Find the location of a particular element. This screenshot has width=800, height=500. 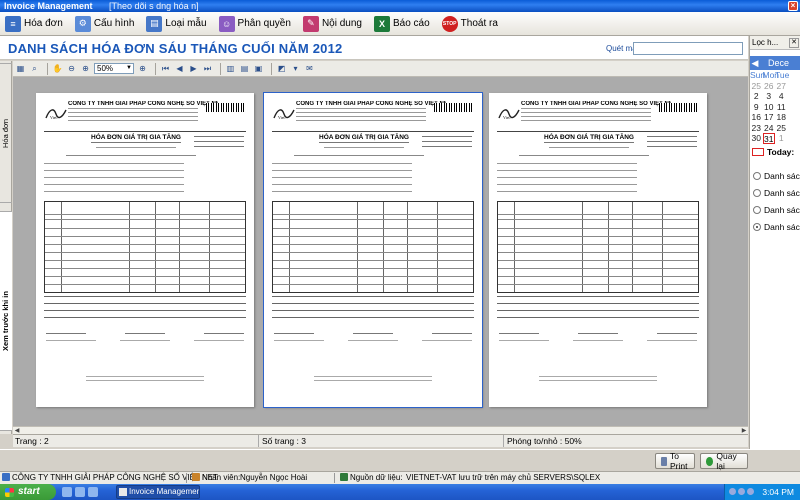

database-icon is located at coordinates (344, 477).